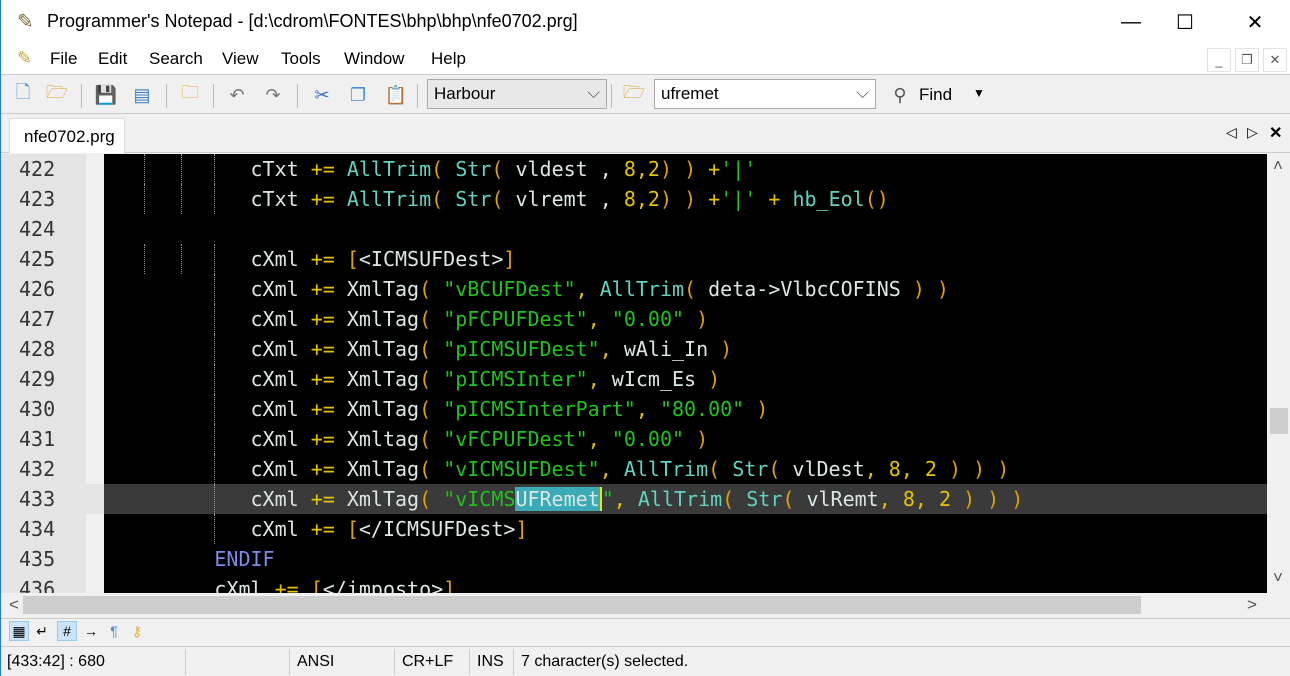 The width and height of the screenshot is (1290, 676). I want to click on paste-icon: 📋, so click(396, 95).